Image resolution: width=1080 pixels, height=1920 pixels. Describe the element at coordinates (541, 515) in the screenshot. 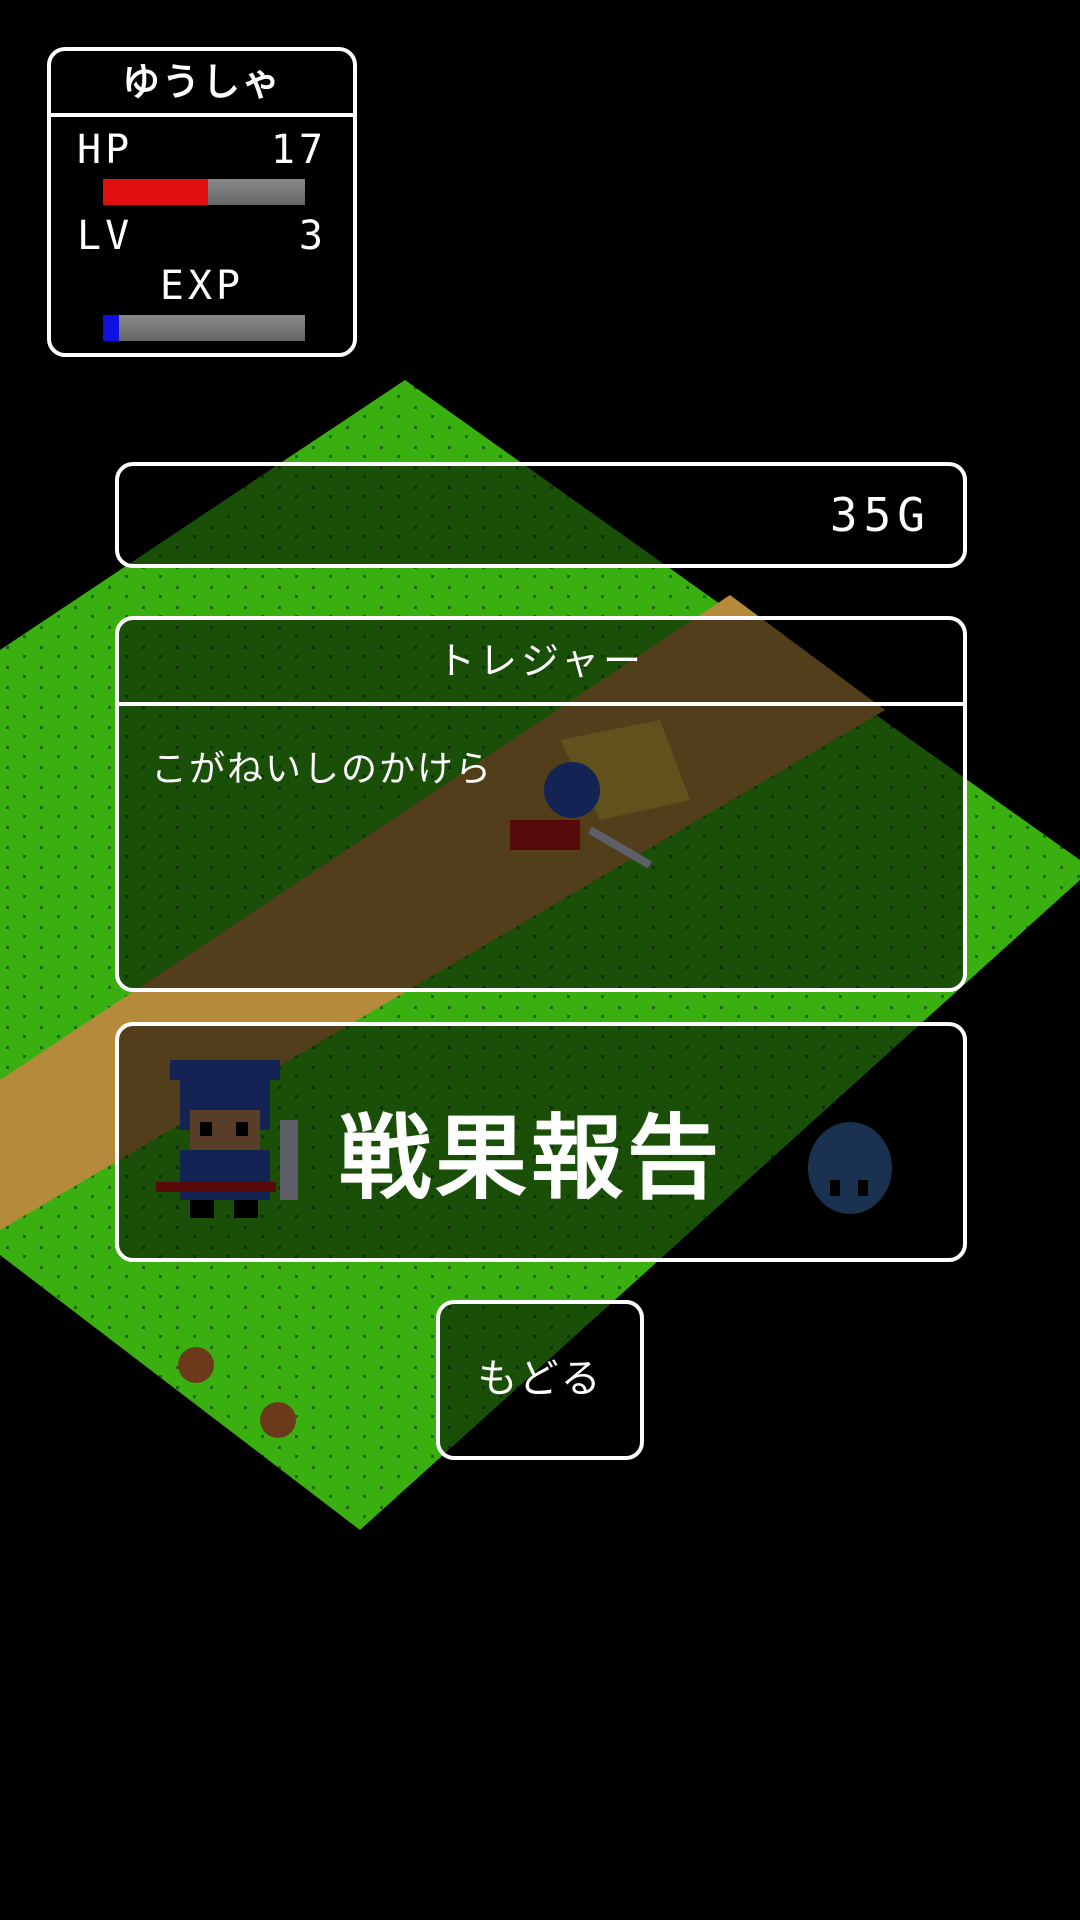

I see `gold-panel: 35G` at that location.